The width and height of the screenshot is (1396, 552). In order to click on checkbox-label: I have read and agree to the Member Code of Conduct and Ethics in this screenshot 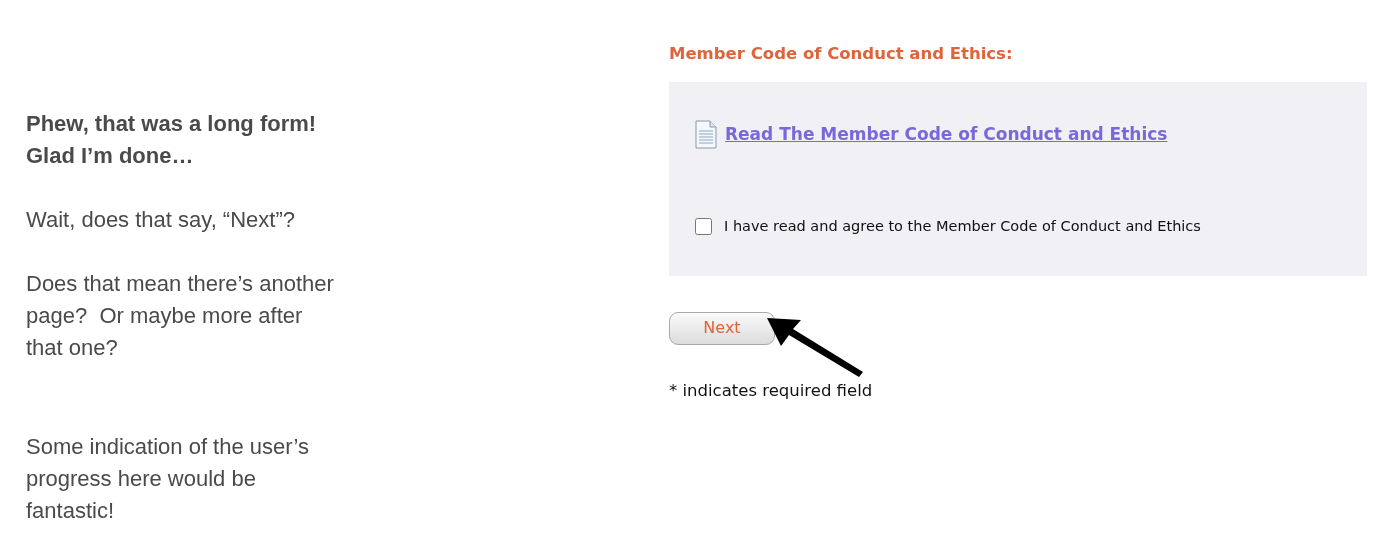, I will do `click(962, 226)`.